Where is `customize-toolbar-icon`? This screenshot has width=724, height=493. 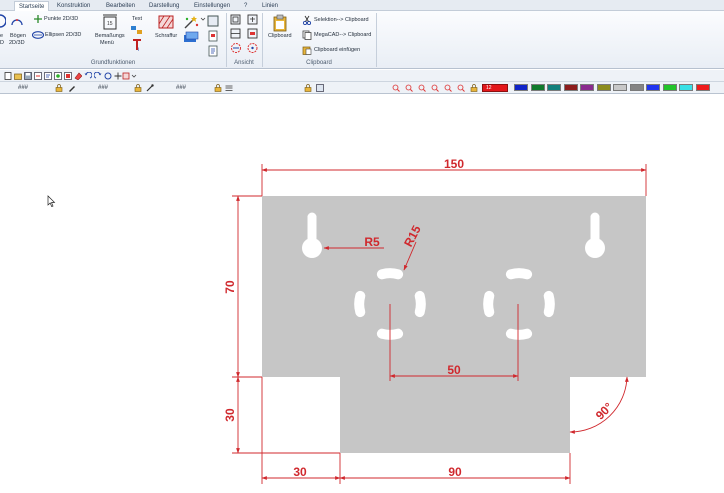 customize-toolbar-icon is located at coordinates (135, 76).